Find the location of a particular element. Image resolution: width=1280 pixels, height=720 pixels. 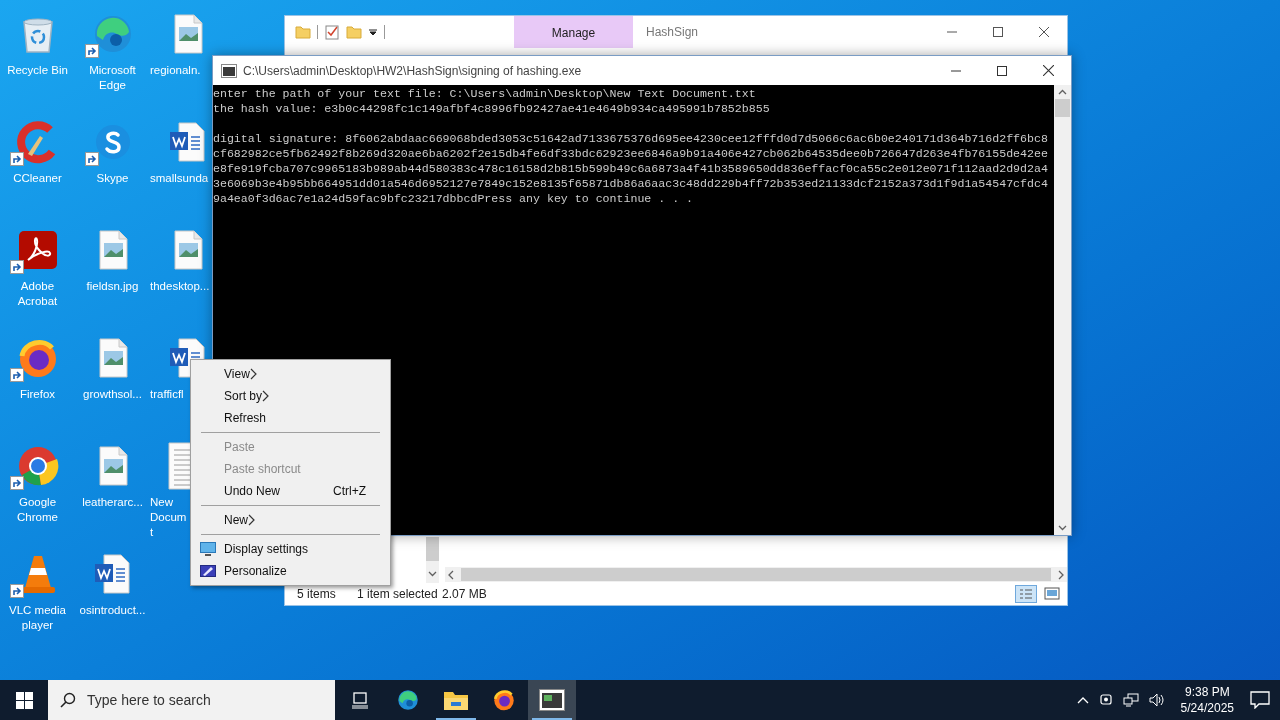

search-field: Type here to search is located at coordinates (191, 700).